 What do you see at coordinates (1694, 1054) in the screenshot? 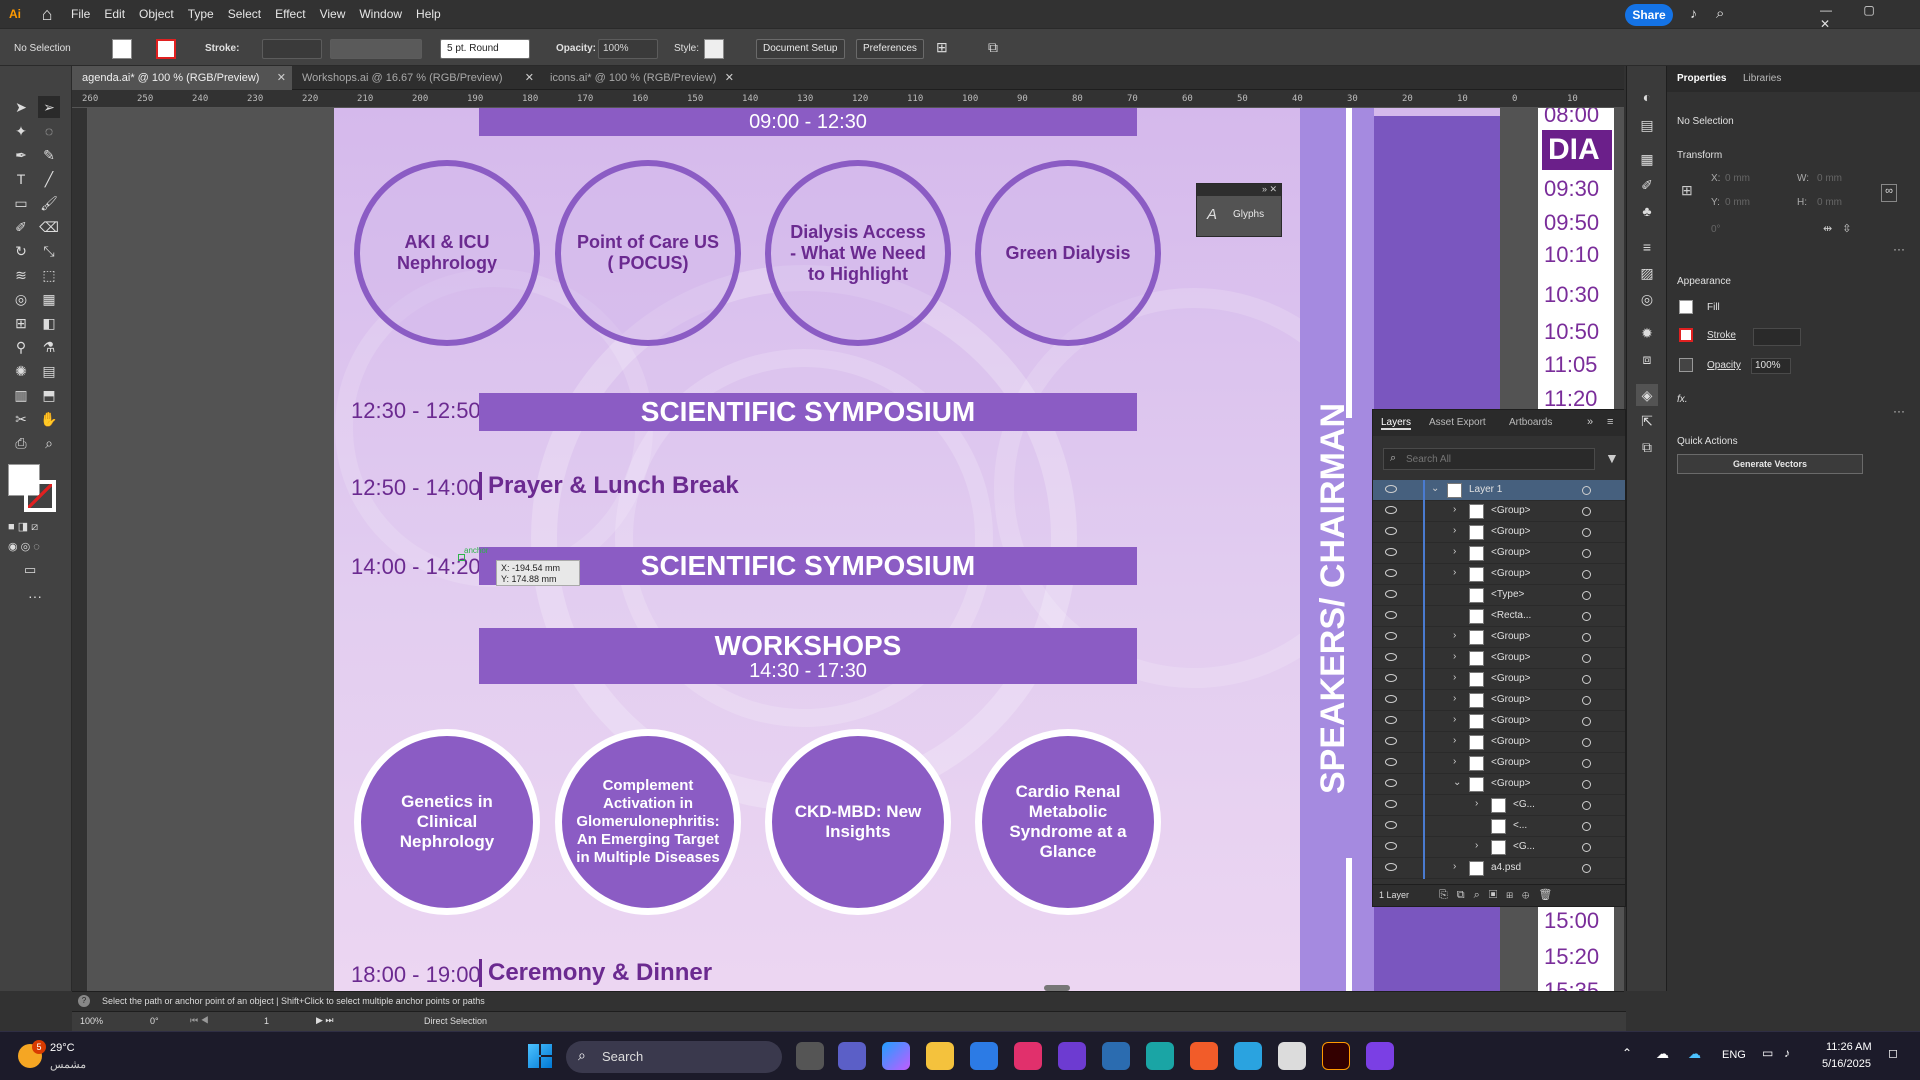
I see `onedrive-blue-icon: ☁` at bounding box center [1694, 1054].